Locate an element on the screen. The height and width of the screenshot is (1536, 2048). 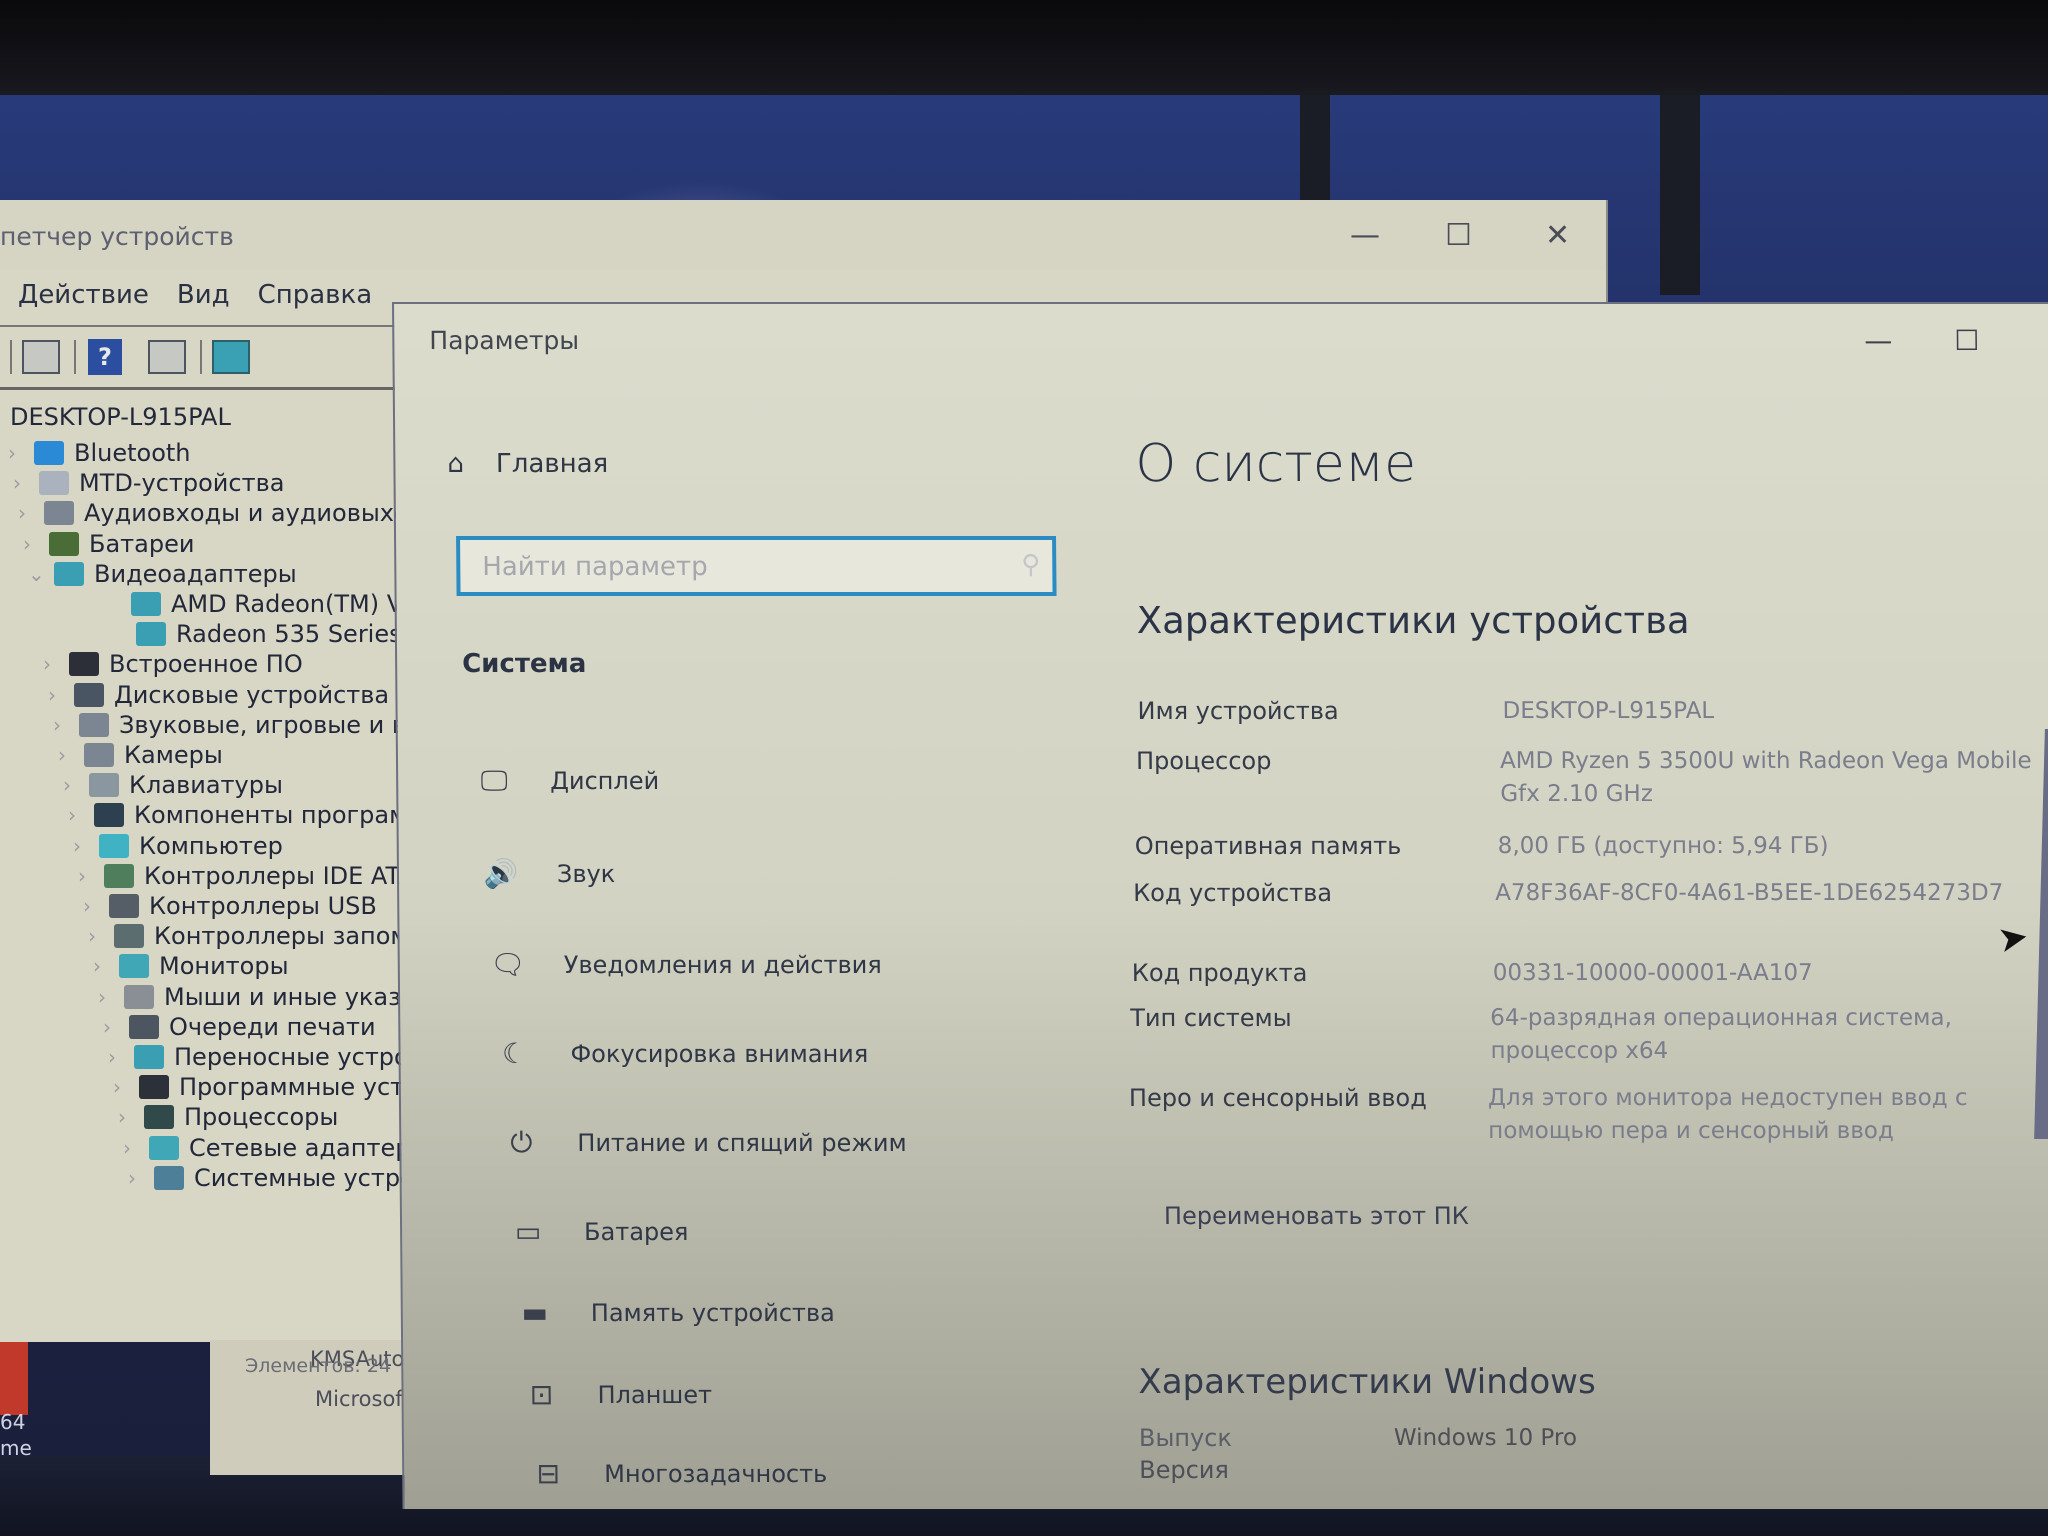
help-icon: ? is located at coordinates (99, 357).